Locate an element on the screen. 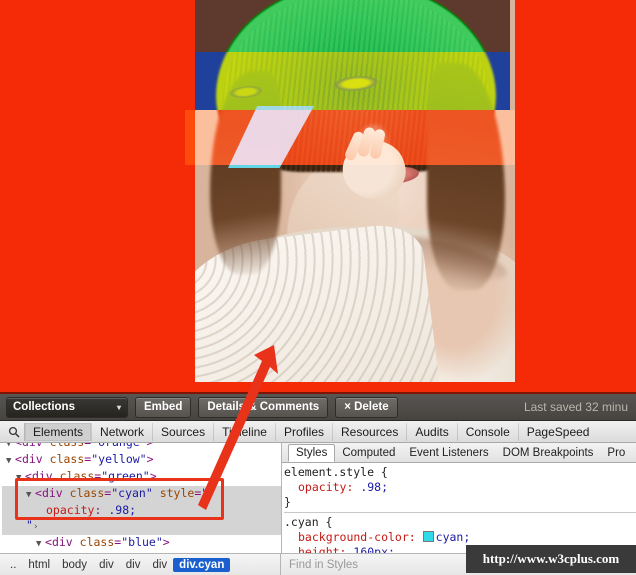  collections-dropdown: Collections ▾ is located at coordinates (67, 407).